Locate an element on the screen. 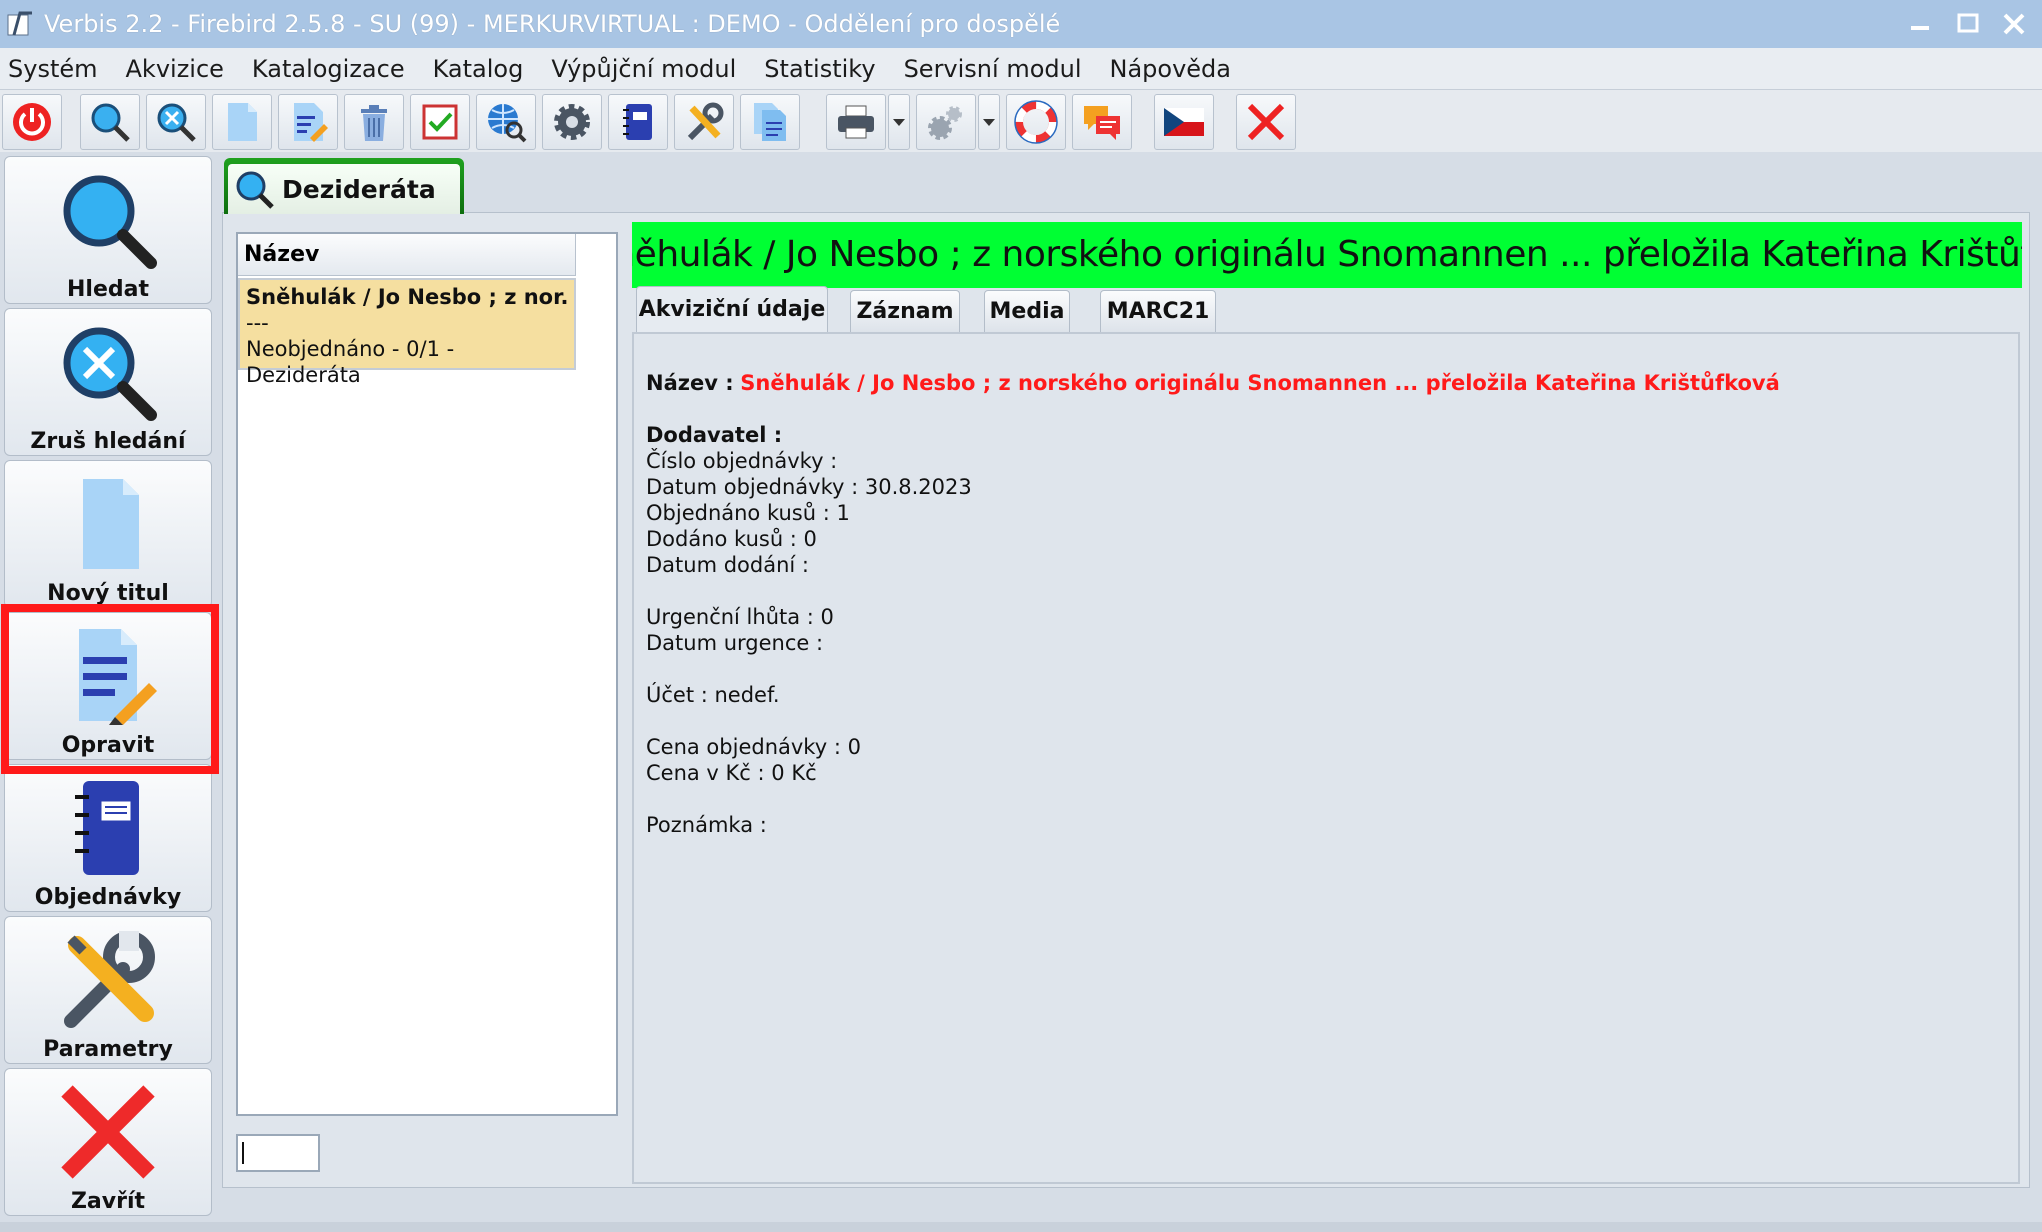 This screenshot has width=2042, height=1232. automation-dropdown is located at coordinates (989, 122).